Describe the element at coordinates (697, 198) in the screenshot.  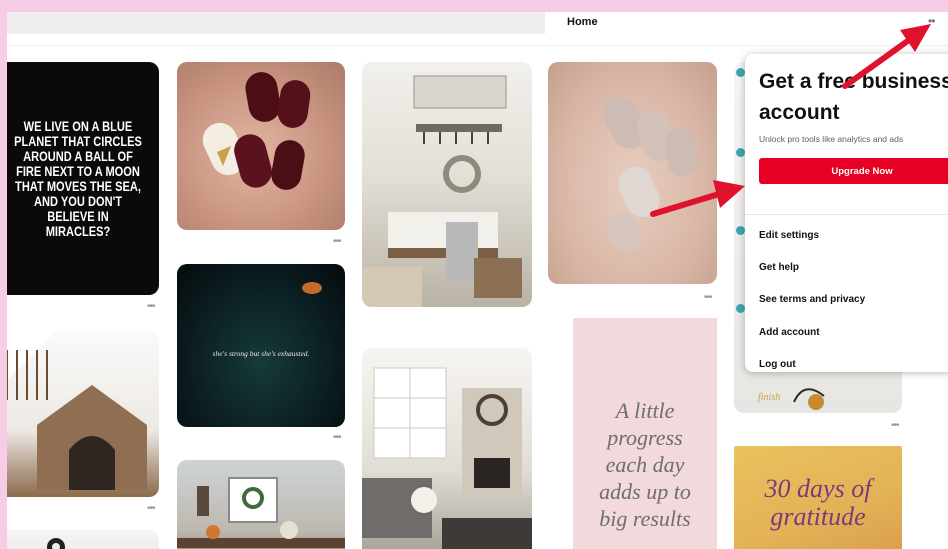
I see `arrow-to-upgrade-button` at that location.